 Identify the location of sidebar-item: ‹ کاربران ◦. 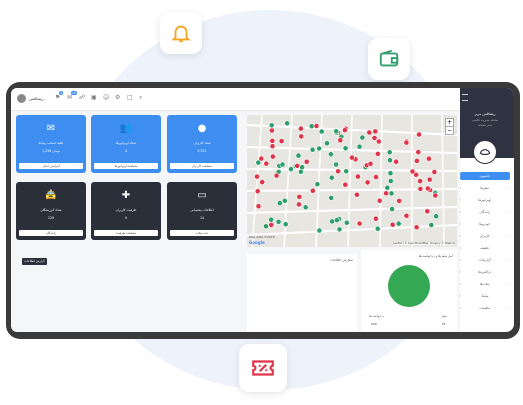
(485, 236).